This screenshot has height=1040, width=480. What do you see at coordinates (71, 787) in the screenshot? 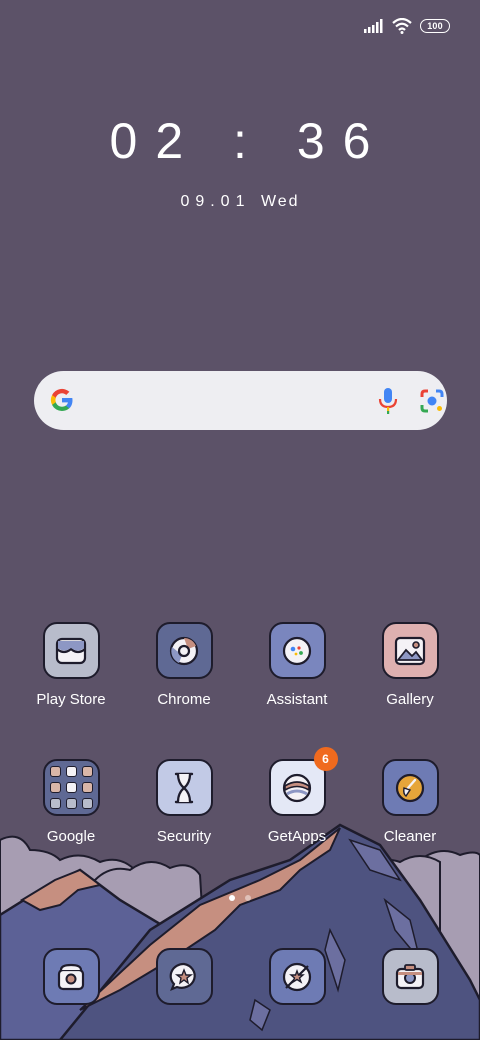
I see `folder-icon` at bounding box center [71, 787].